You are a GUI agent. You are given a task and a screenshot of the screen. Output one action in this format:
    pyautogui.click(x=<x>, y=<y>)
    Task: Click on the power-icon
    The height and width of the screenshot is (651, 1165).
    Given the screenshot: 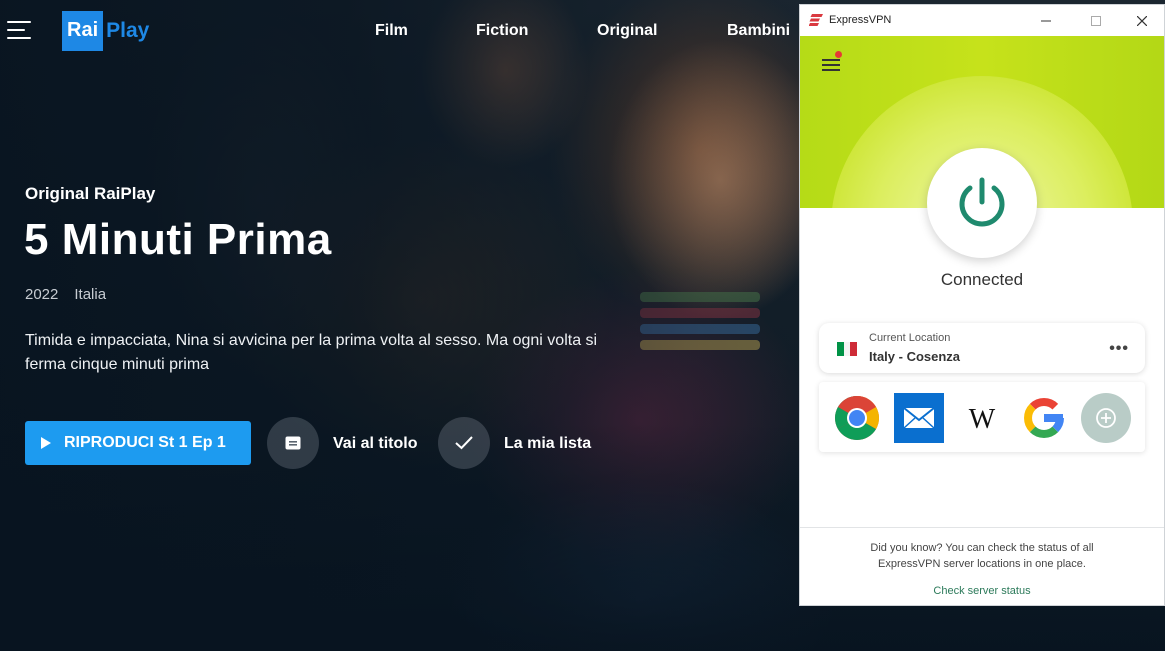 What is the action you would take?
    pyautogui.click(x=982, y=202)
    